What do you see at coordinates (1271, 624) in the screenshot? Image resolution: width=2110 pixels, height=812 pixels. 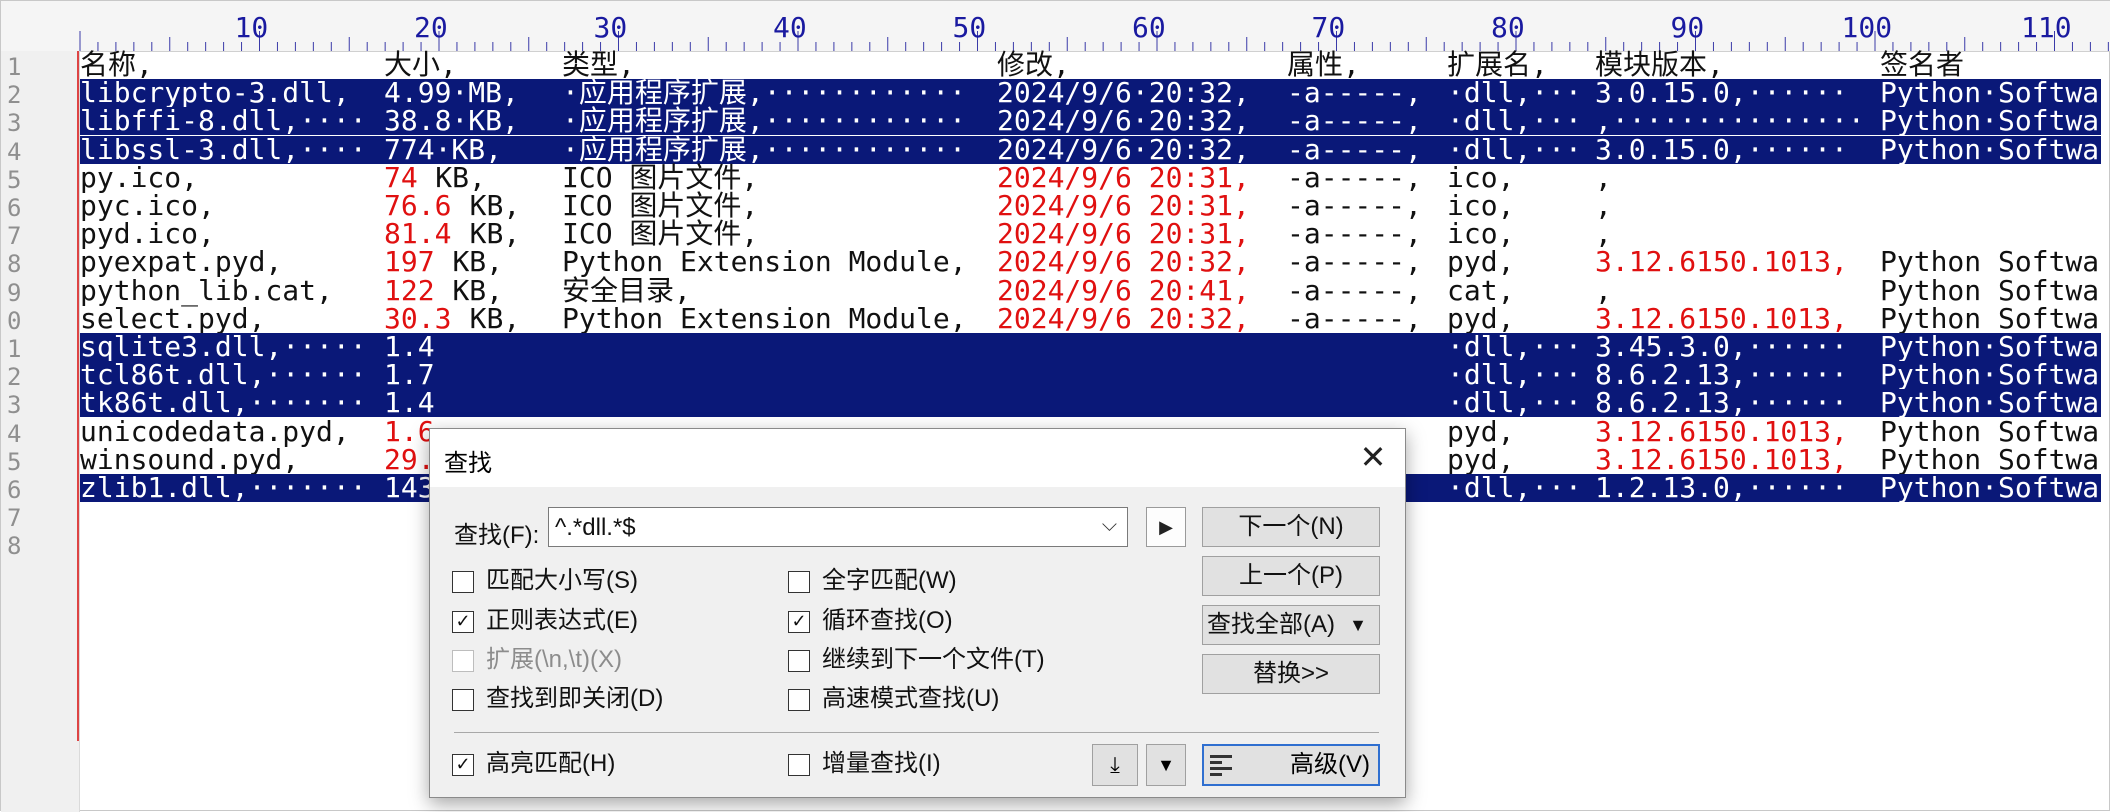 I see `find-all-label: 查找全部(A)` at bounding box center [1271, 624].